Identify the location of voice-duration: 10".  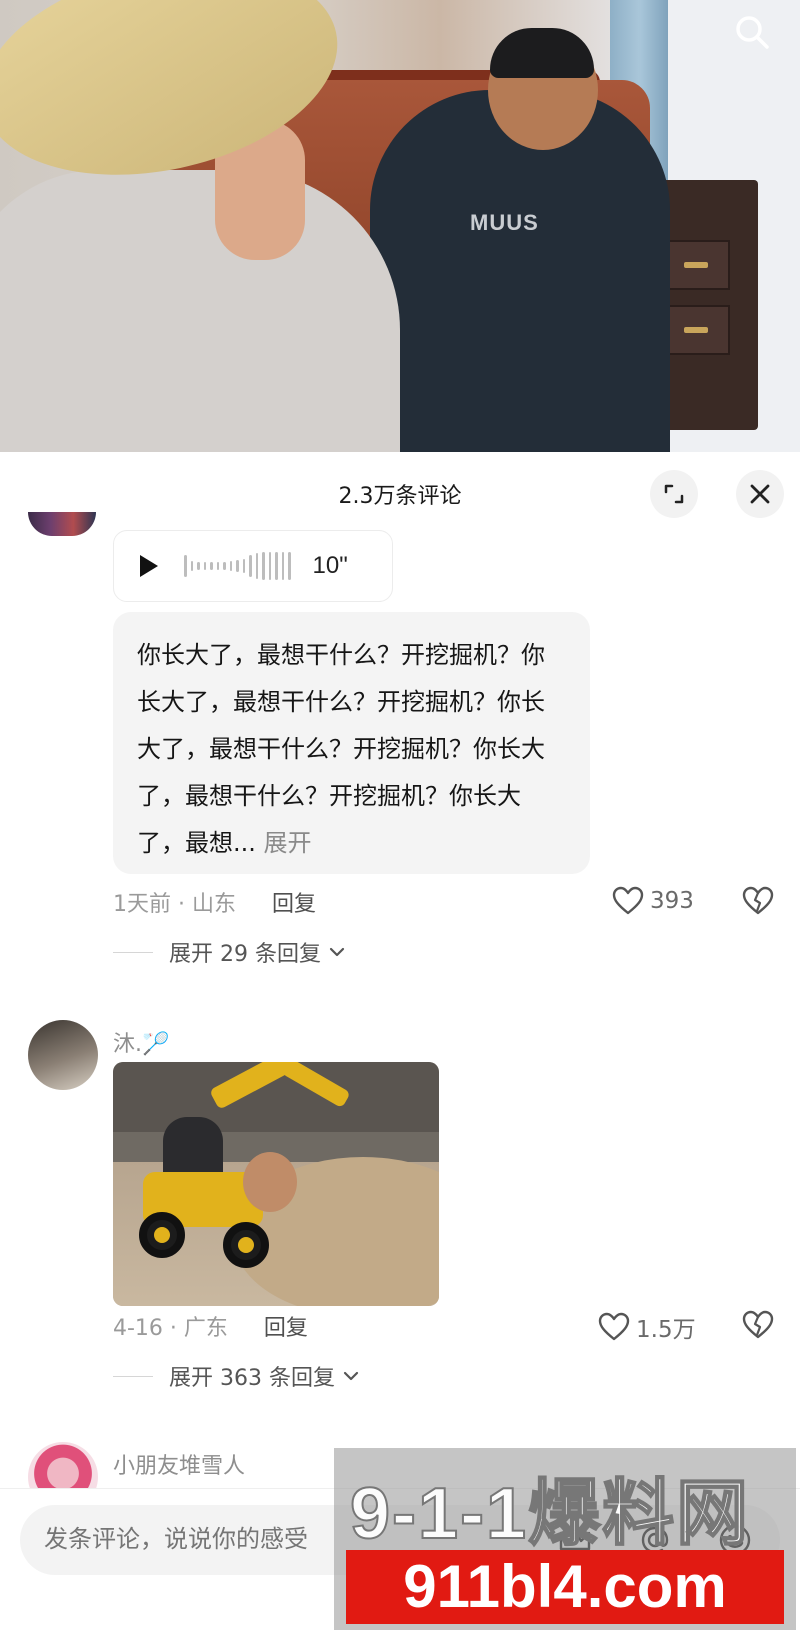
(330, 565).